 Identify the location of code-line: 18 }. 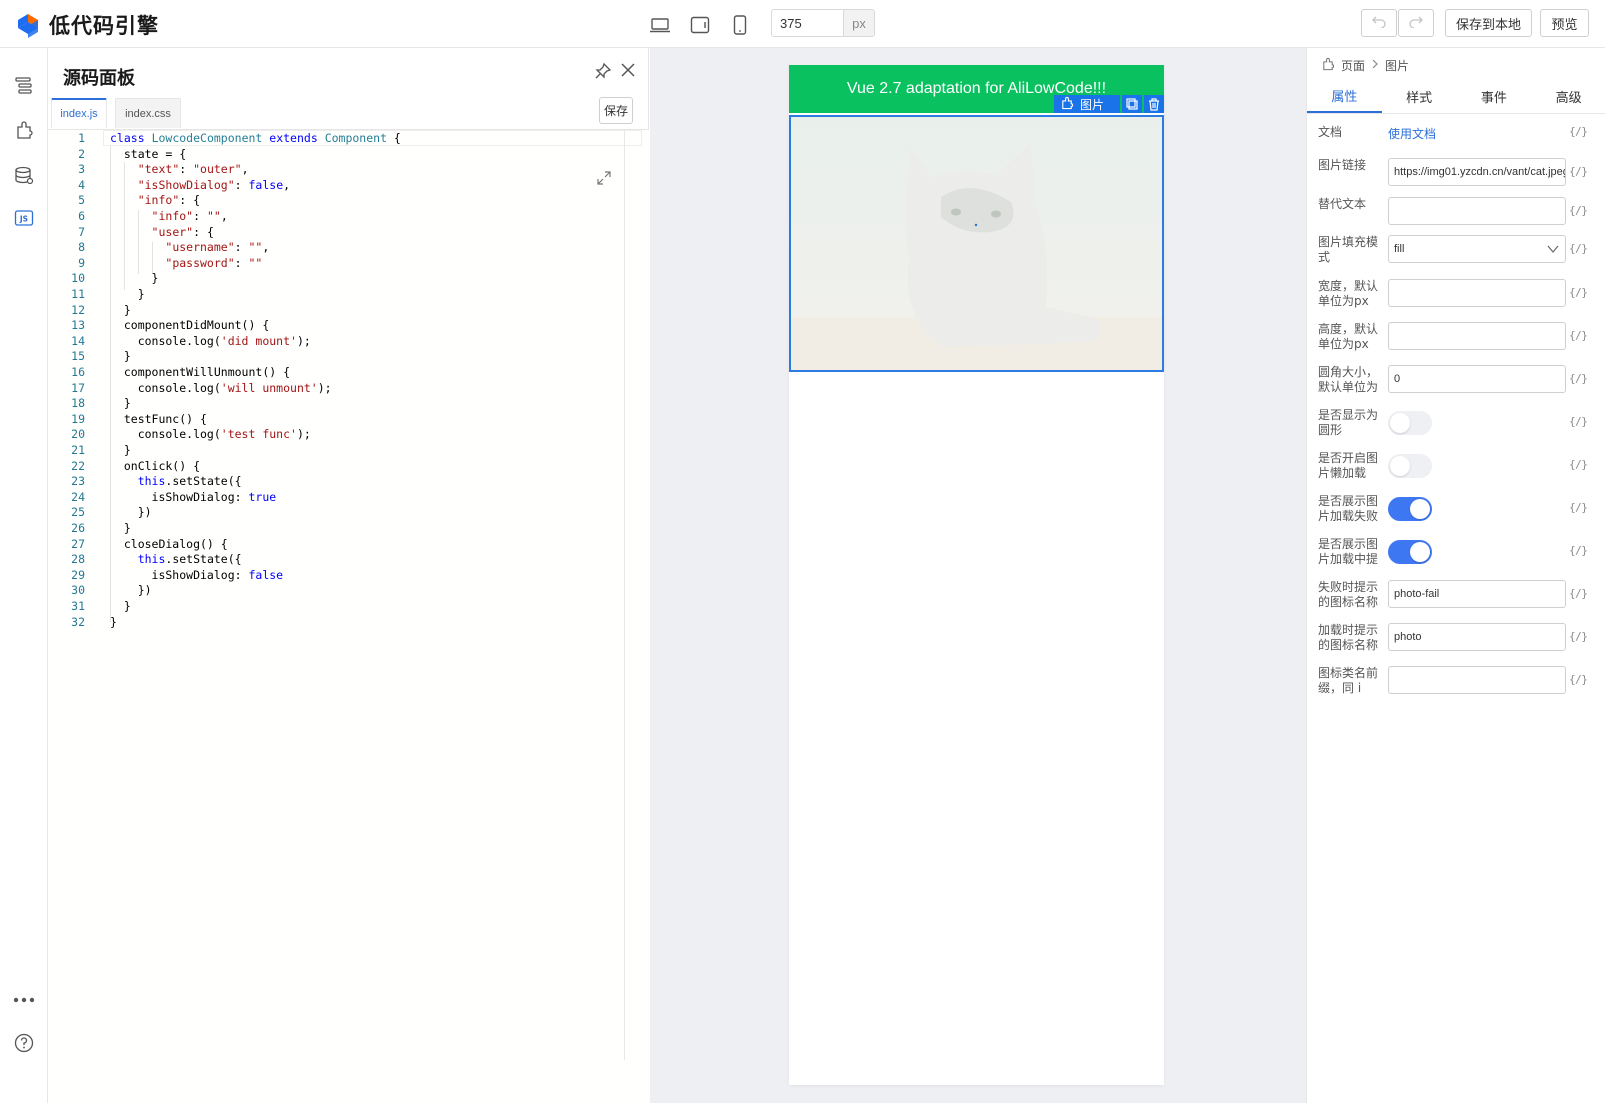
(348, 403).